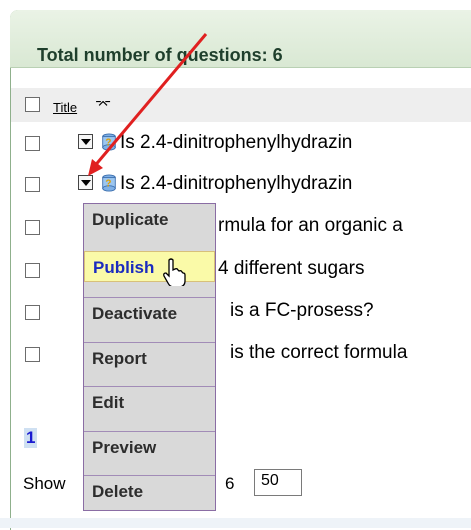 The width and height of the screenshot is (471, 530). What do you see at coordinates (310, 226) in the screenshot?
I see `question-title: rmula for an organic a` at bounding box center [310, 226].